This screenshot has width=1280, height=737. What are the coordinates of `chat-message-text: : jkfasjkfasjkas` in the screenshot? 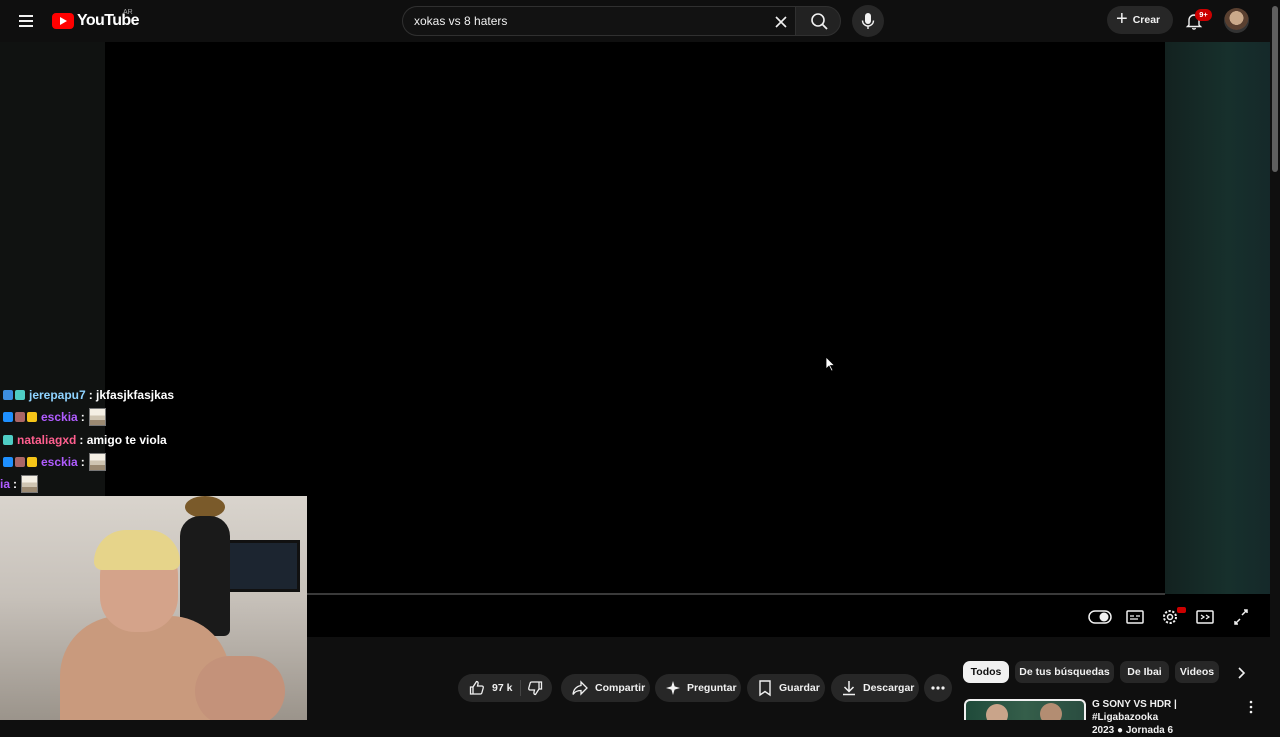 It's located at (131, 395).